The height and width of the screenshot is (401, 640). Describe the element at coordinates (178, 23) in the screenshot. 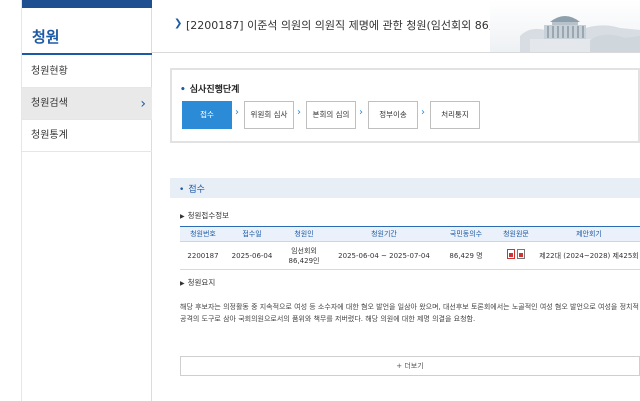

I see `title-arrow-icon: ❯` at that location.